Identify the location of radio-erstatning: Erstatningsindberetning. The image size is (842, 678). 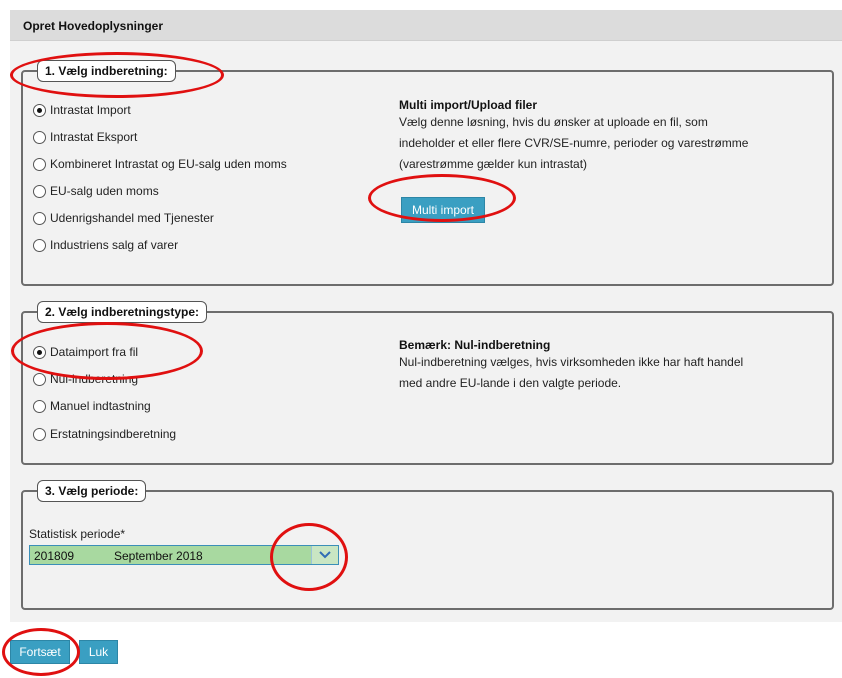
(104, 434).